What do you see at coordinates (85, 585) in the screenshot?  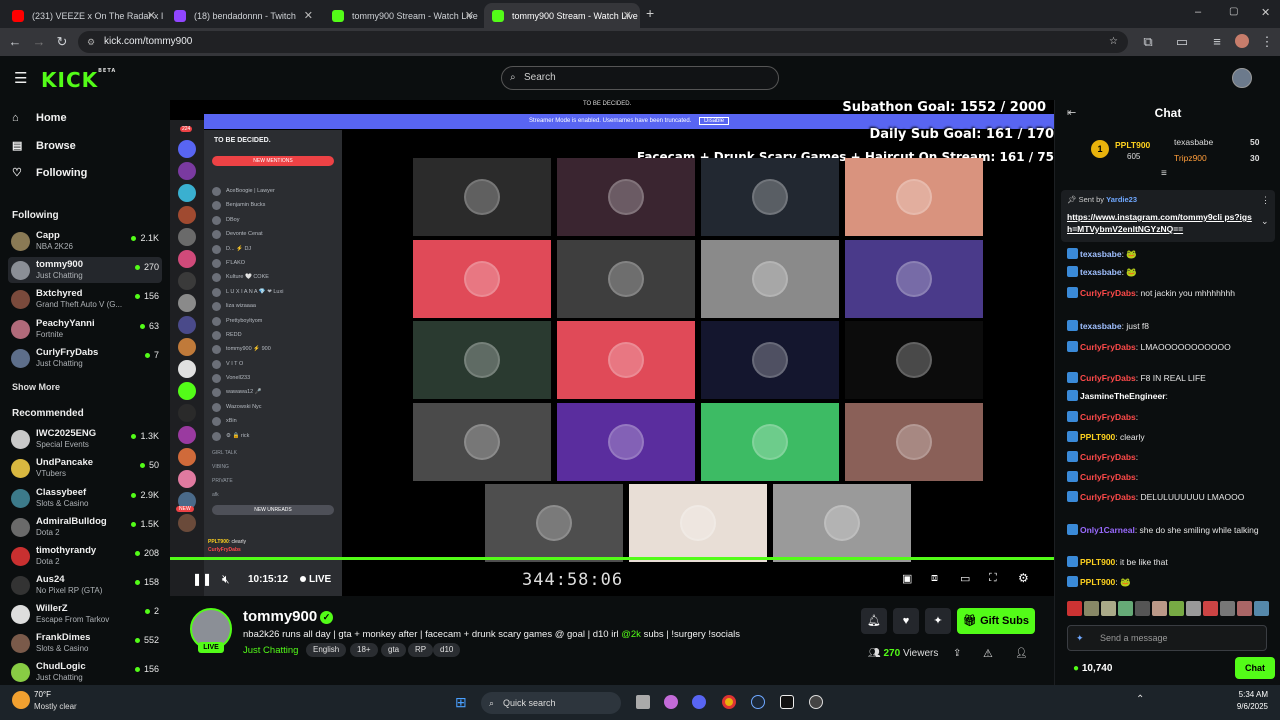 I see `sidebar-channel-aus24: Aus24 No Pixel RP (GTA) 158` at bounding box center [85, 585].